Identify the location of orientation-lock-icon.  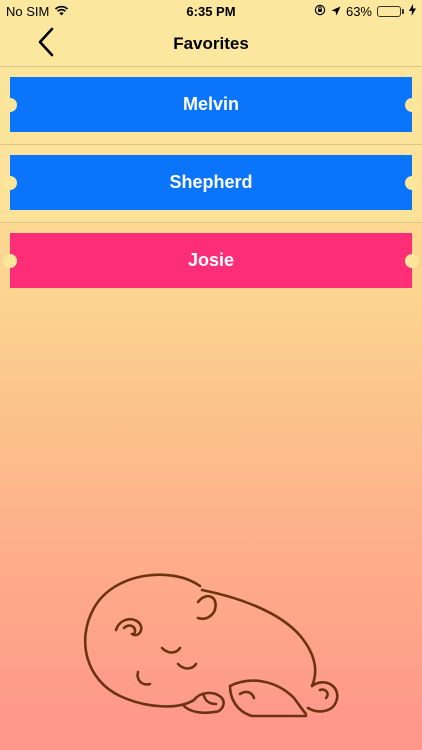
(320, 11).